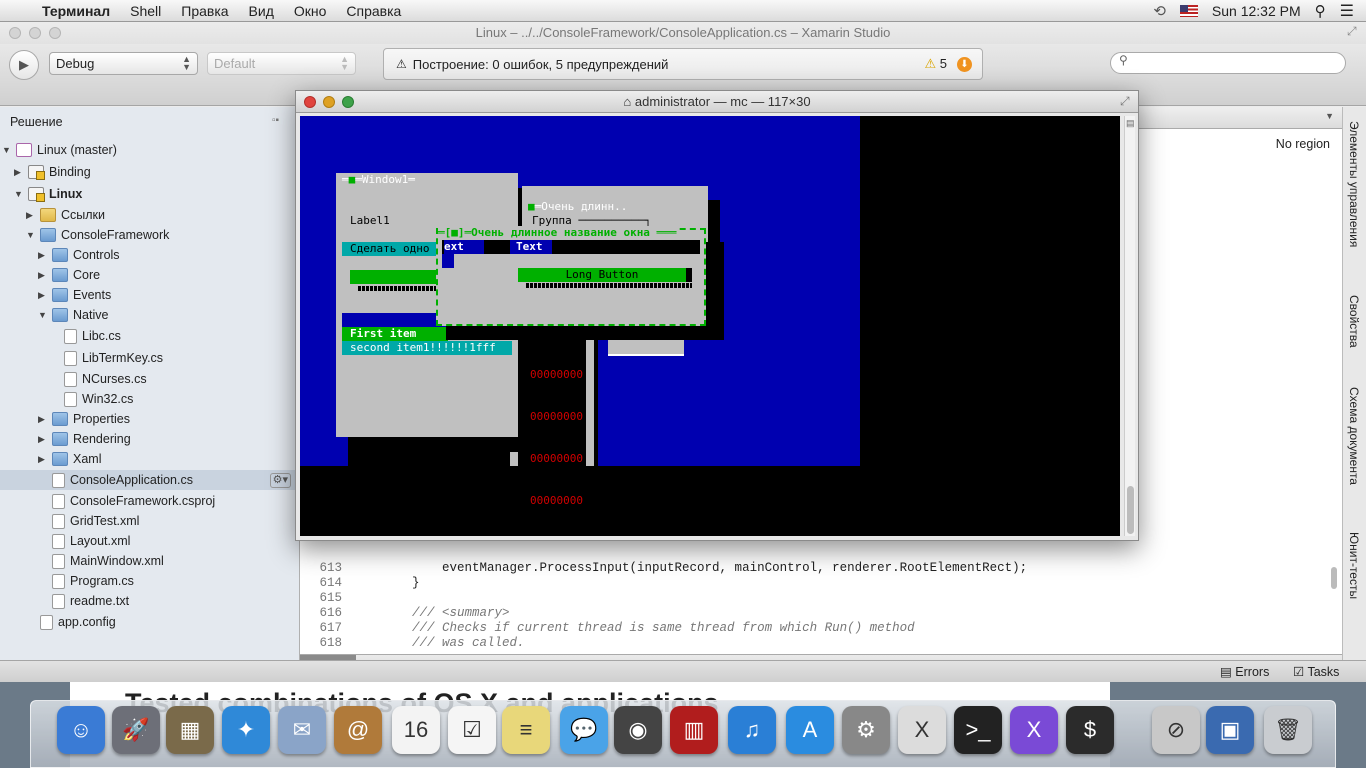 The height and width of the screenshot is (768, 1366). I want to click on tree-item: ▶ Controls, so click(79, 255).